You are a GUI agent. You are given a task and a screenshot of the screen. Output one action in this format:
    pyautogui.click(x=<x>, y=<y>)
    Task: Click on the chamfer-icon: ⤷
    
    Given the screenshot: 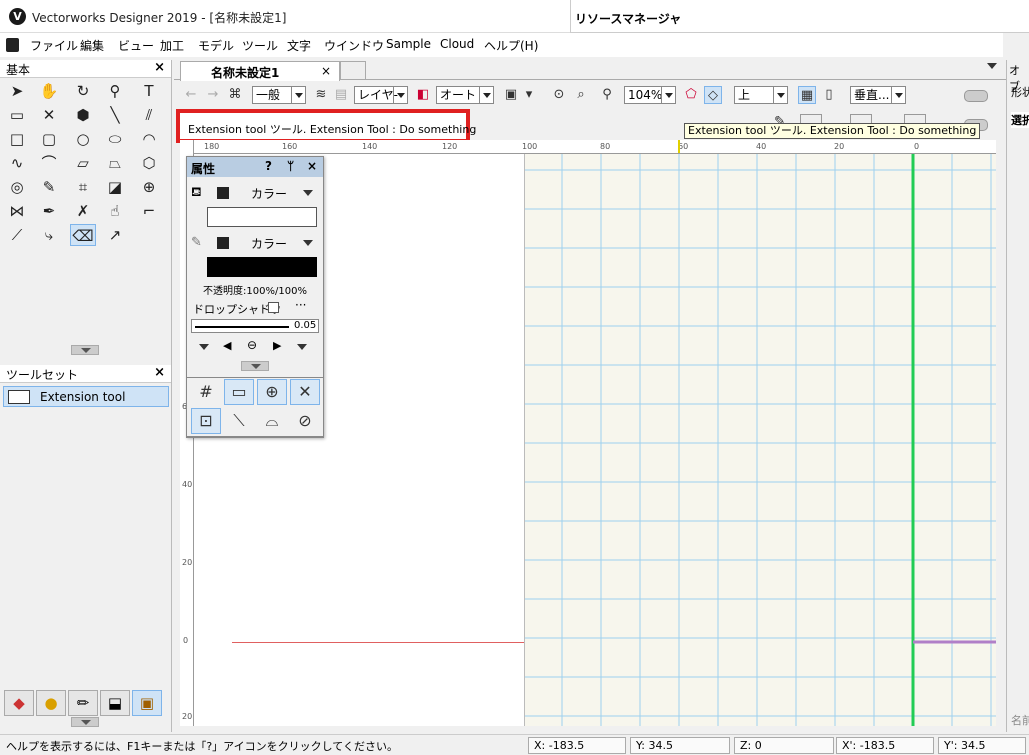 What is the action you would take?
    pyautogui.click(x=49, y=235)
    